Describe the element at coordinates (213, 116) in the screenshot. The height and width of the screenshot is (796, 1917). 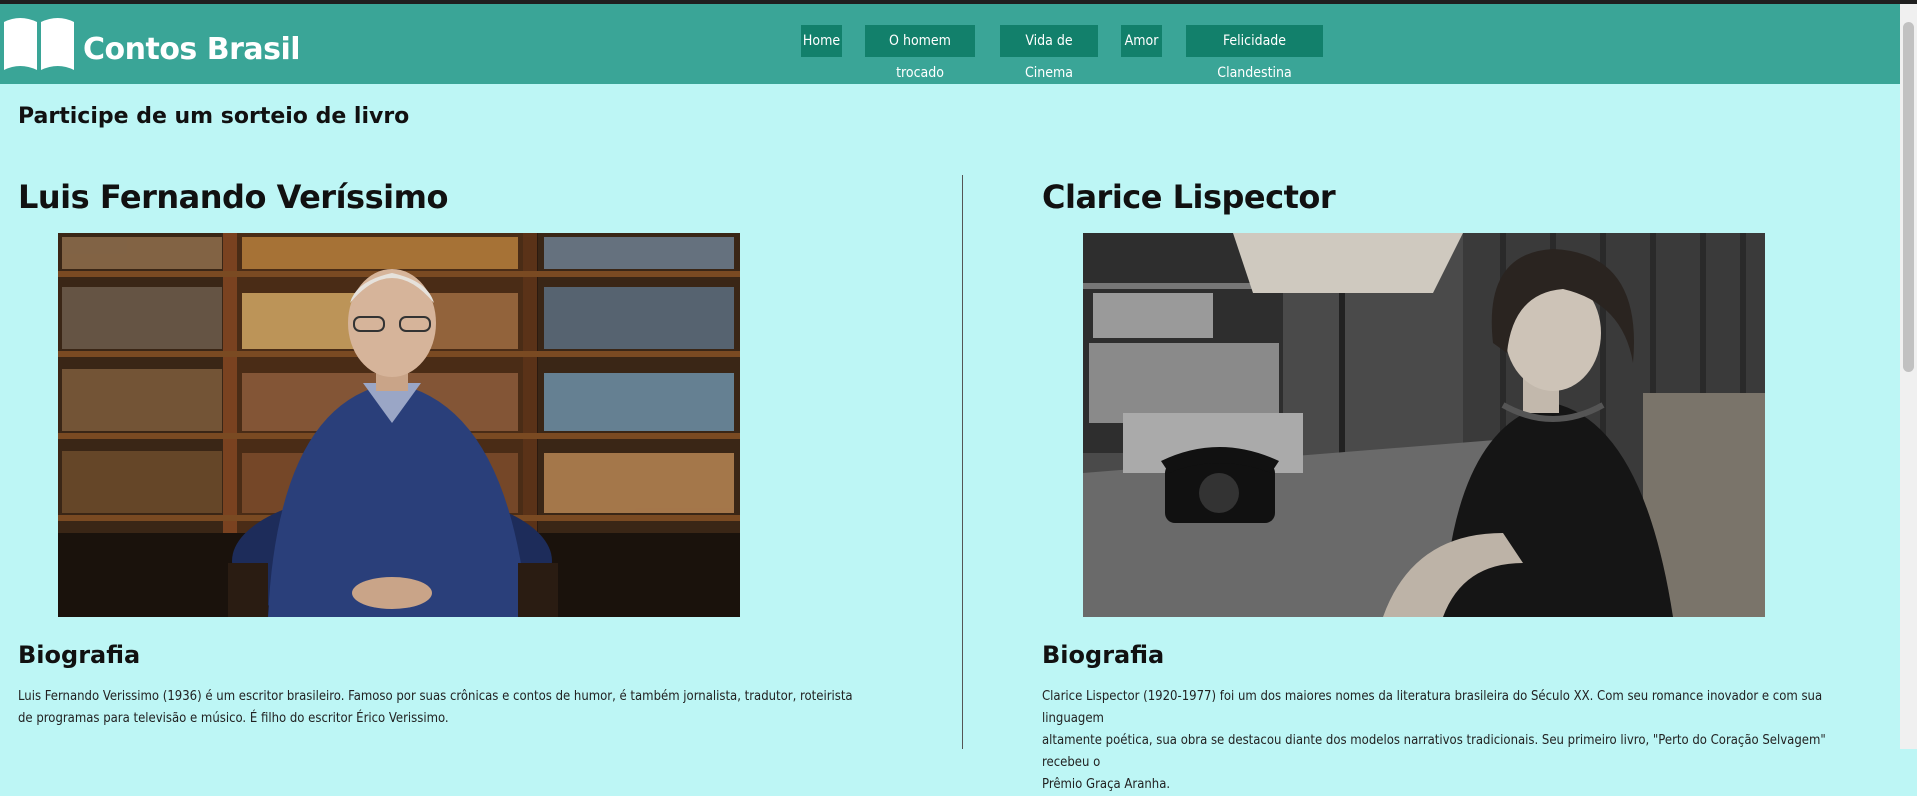
I see `raffle-heading: Participe de um sorteio de livro` at that location.